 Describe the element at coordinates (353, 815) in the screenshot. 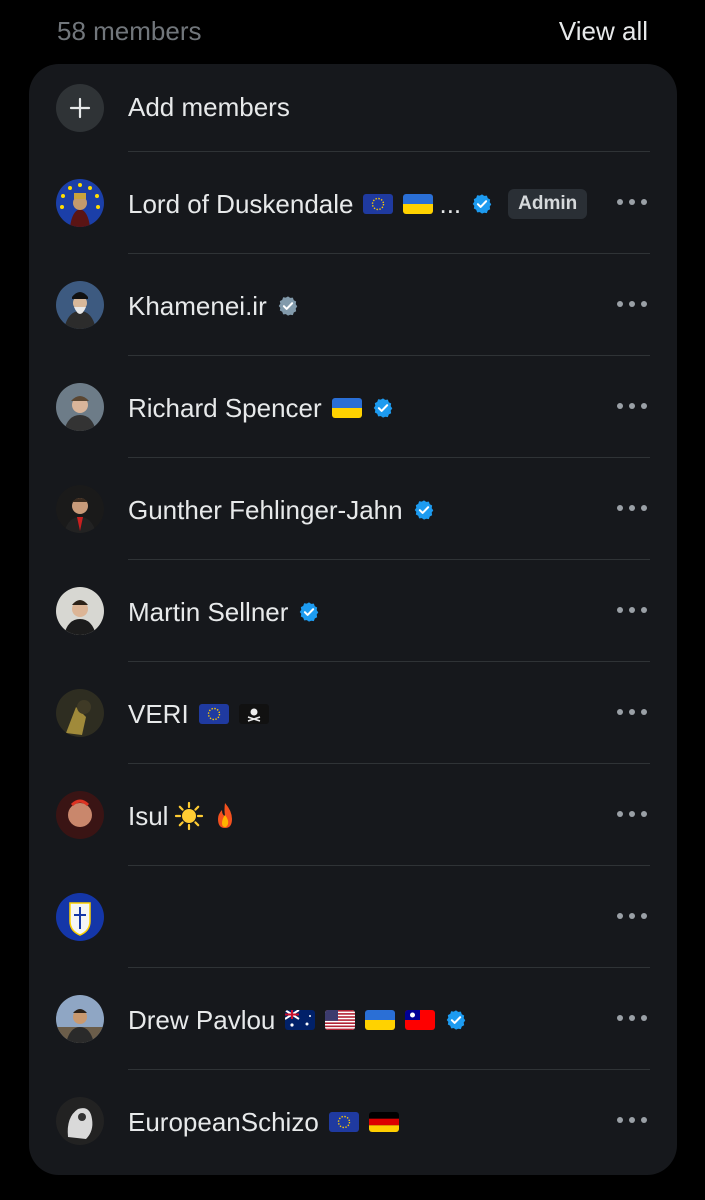

I see `member-row: Isul` at that location.